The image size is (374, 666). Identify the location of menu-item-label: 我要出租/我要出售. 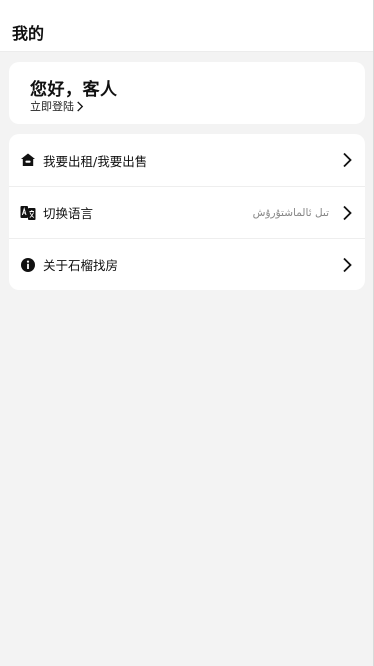
(95, 161).